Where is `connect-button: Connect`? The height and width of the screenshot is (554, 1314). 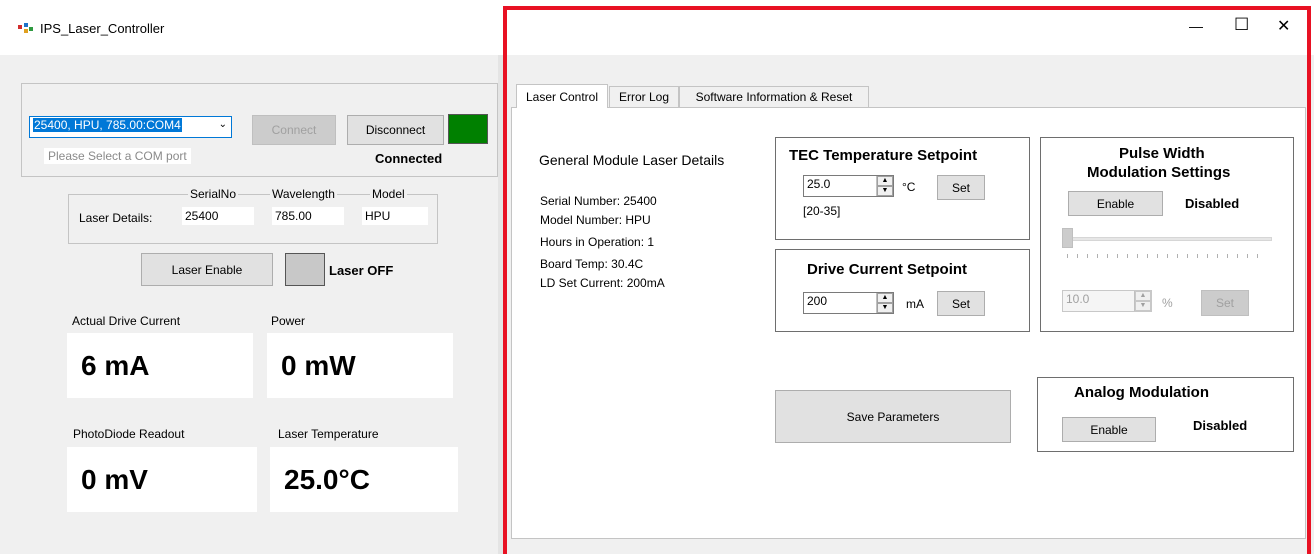 connect-button: Connect is located at coordinates (294, 130).